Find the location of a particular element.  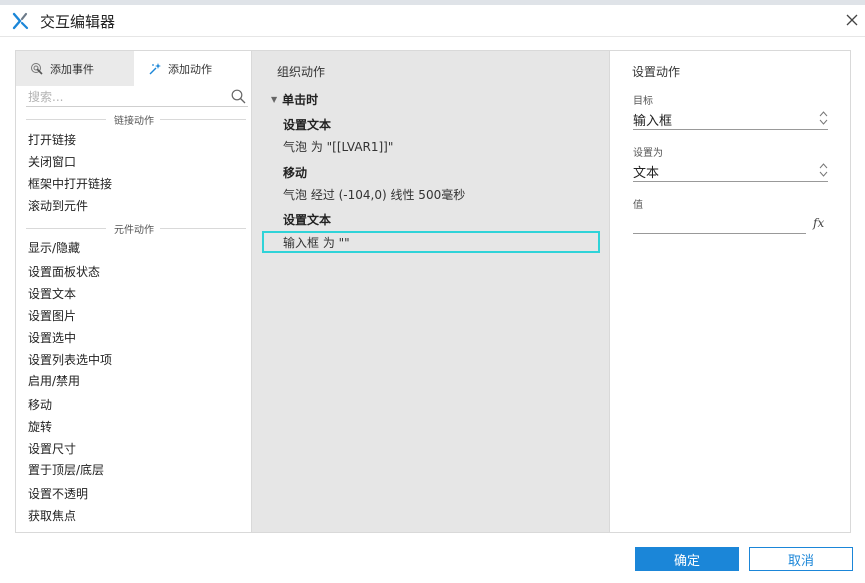

target-select: 输入框 is located at coordinates (730, 119).